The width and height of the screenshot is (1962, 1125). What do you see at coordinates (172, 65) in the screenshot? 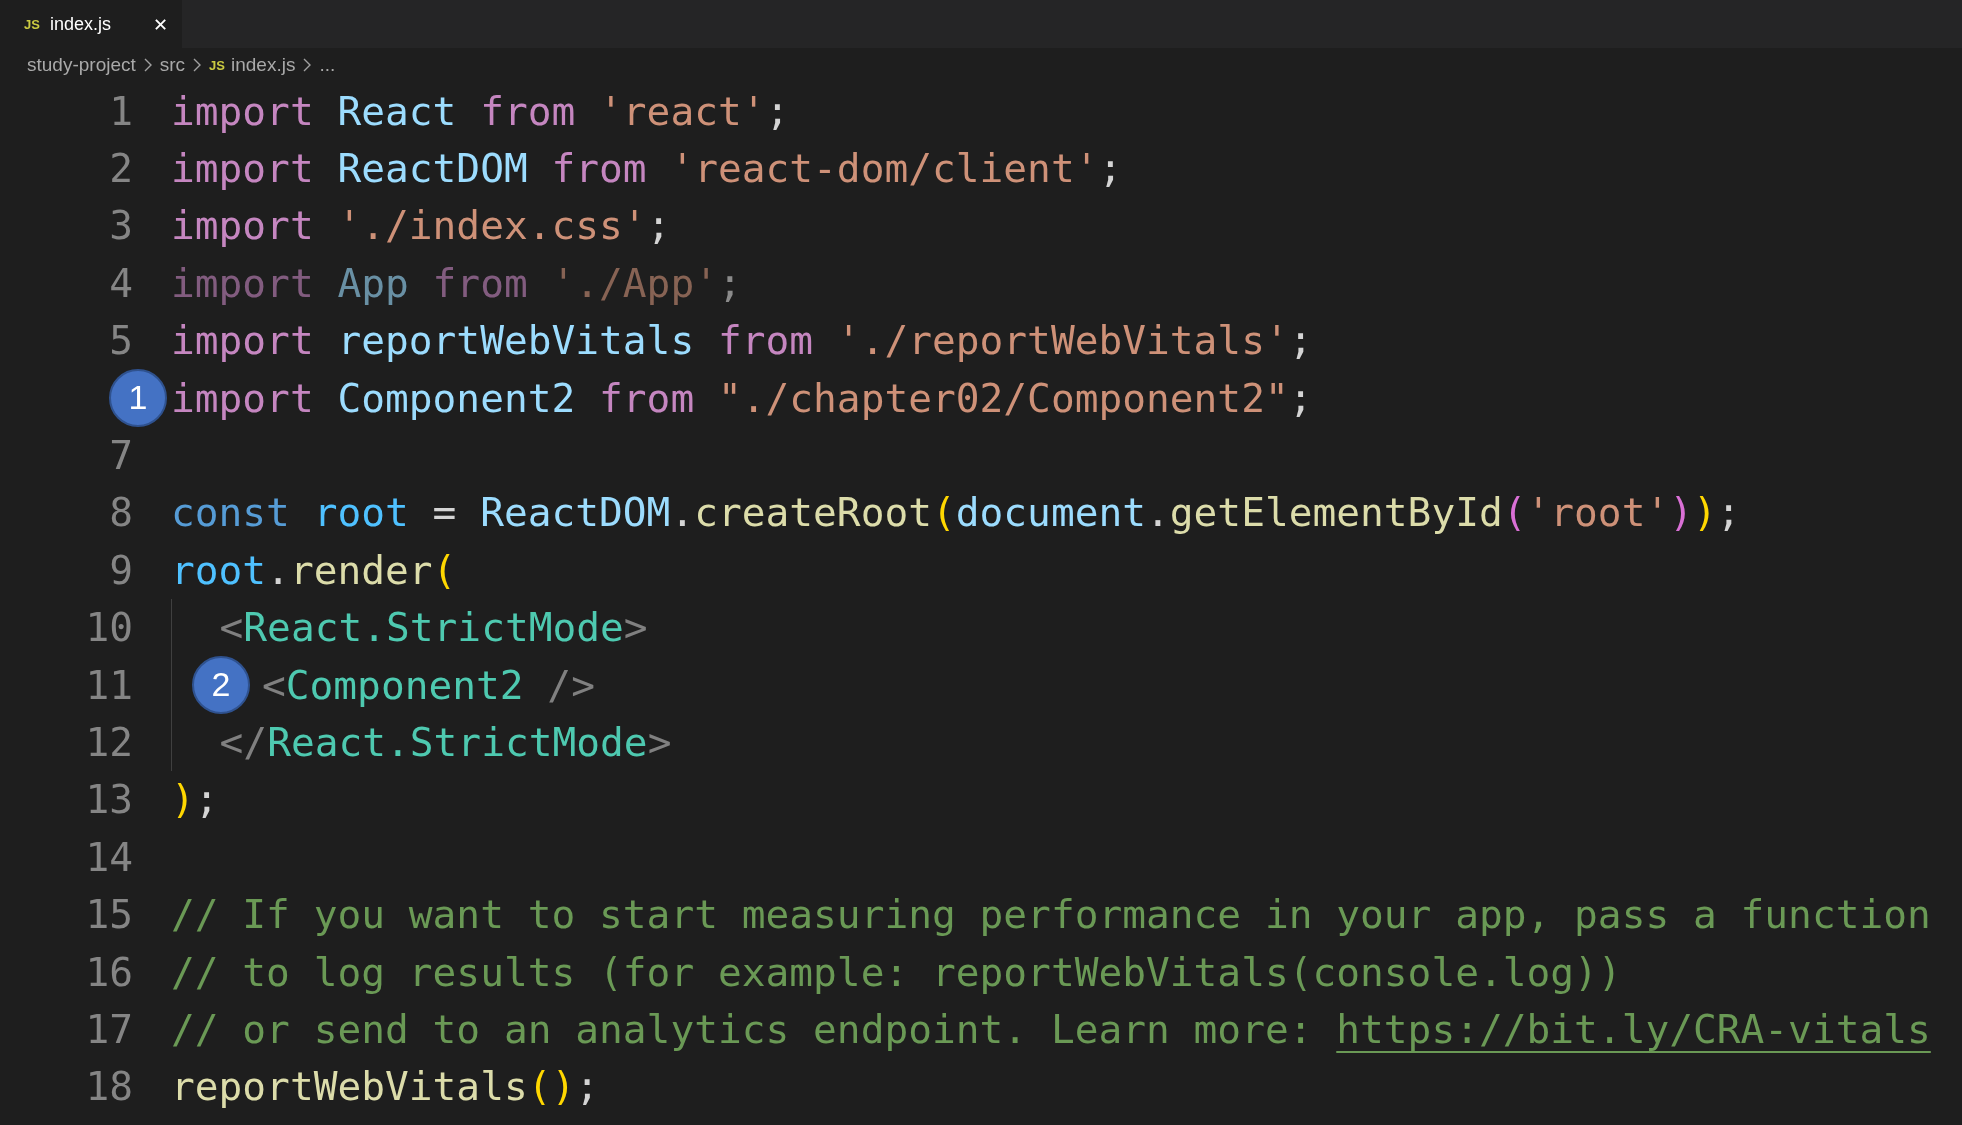
I see `breadcrumb-item: src` at bounding box center [172, 65].